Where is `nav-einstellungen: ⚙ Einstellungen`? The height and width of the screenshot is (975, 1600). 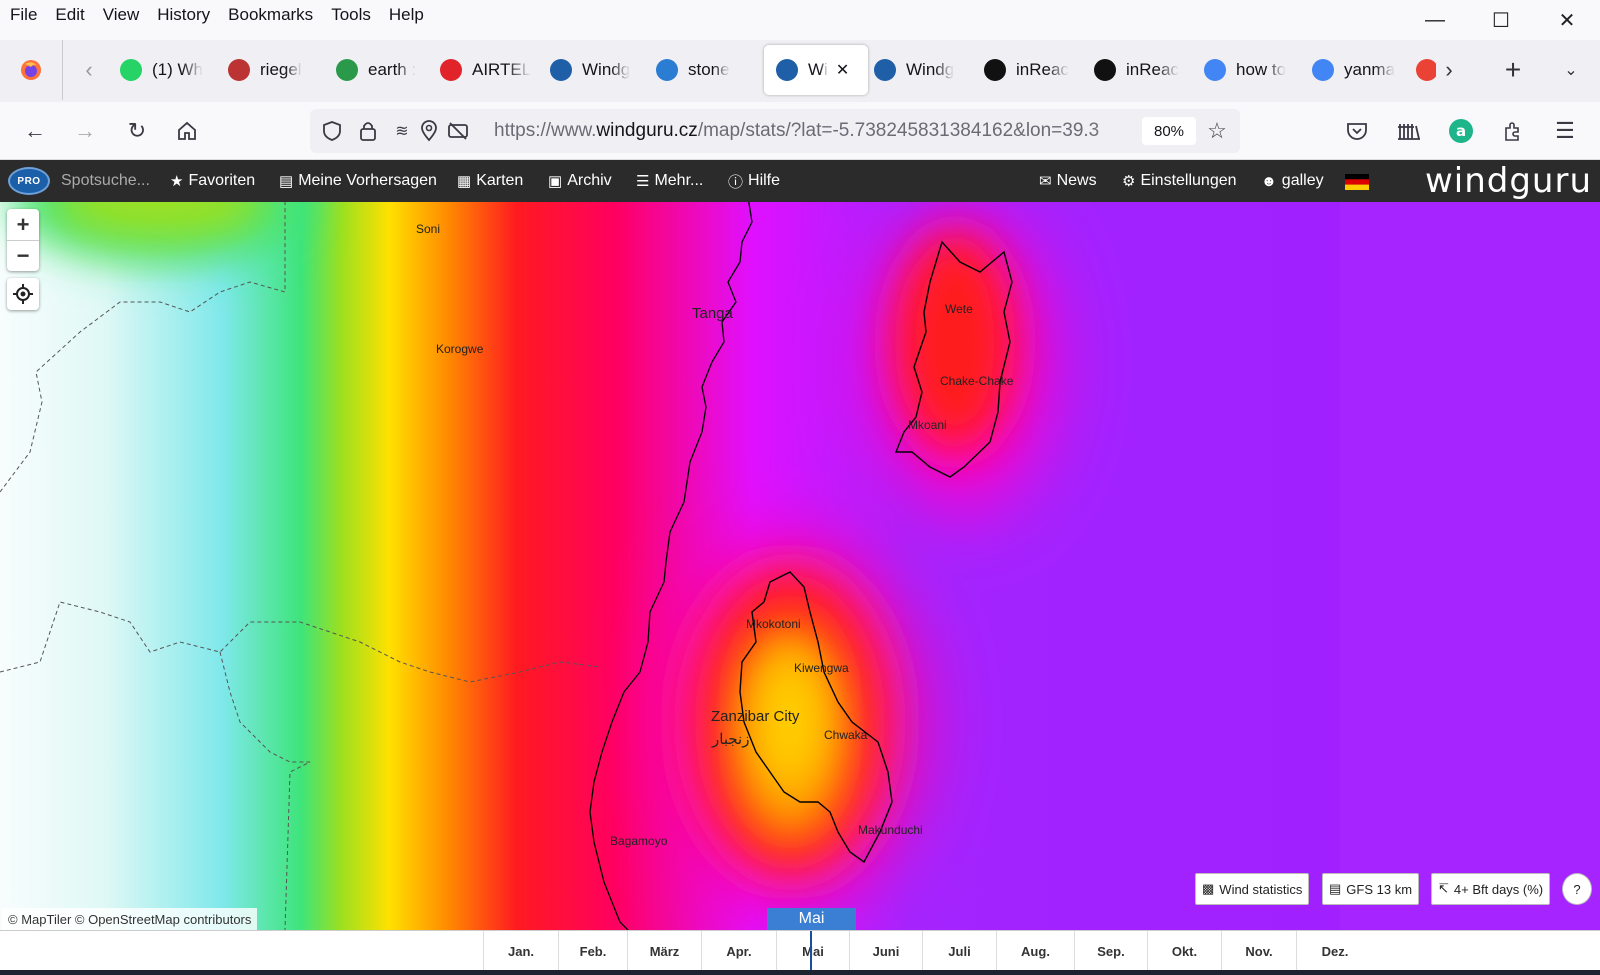 nav-einstellungen: ⚙ Einstellungen is located at coordinates (1179, 181).